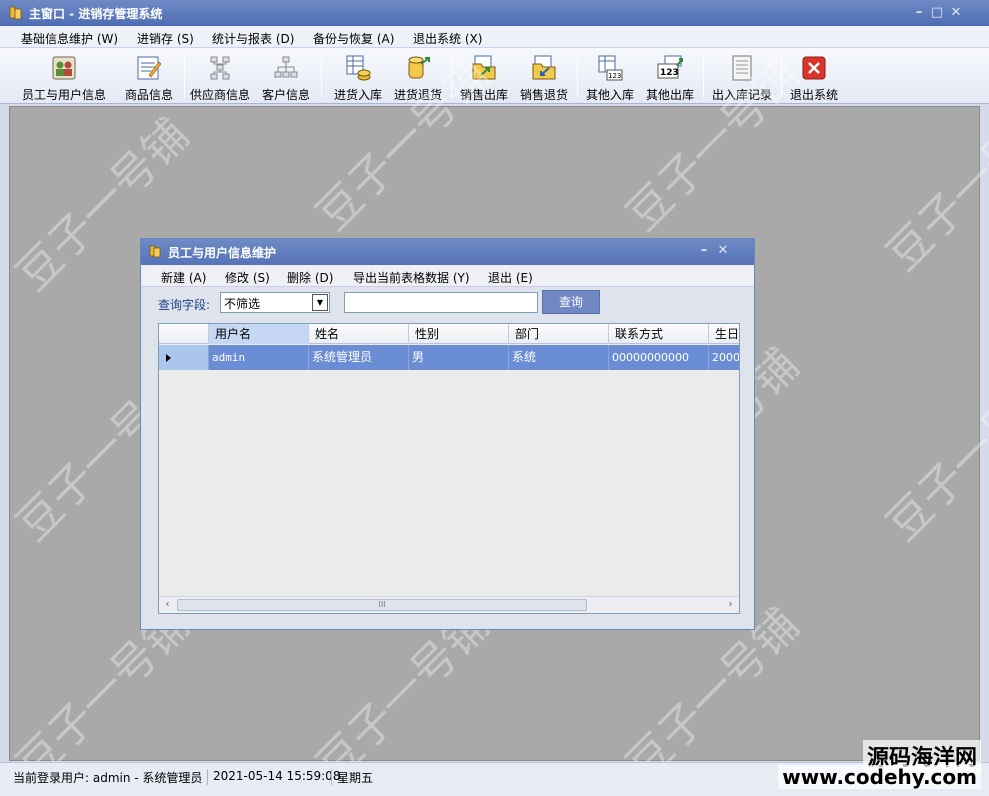 This screenshot has height=796, width=989. I want to click on dialog-menubar: 新建 (A) 修改 (S) 删除 (D) 导出当前表格数据 (Y) 退出 (E), so click(447, 276).